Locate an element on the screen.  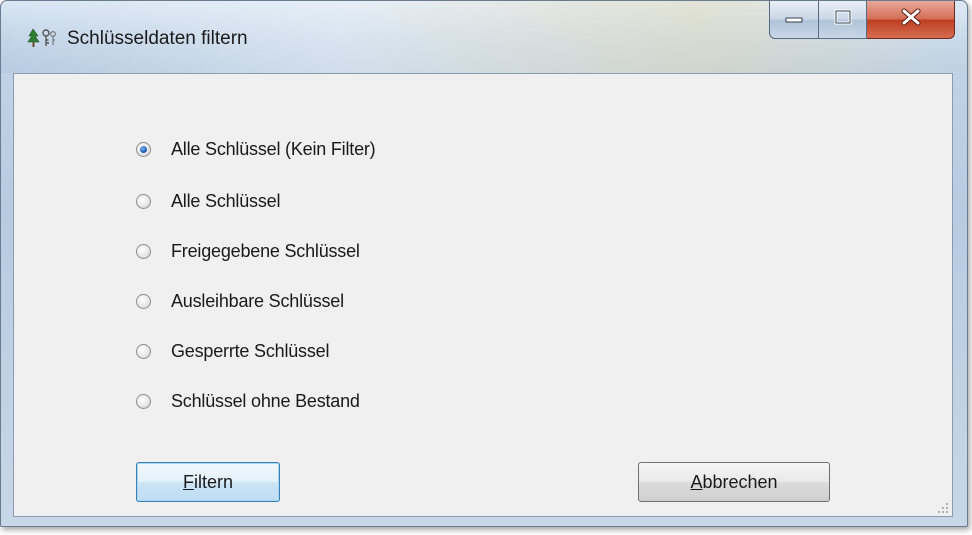
cancel-button-label: Abbrechen is located at coordinates (734, 481).